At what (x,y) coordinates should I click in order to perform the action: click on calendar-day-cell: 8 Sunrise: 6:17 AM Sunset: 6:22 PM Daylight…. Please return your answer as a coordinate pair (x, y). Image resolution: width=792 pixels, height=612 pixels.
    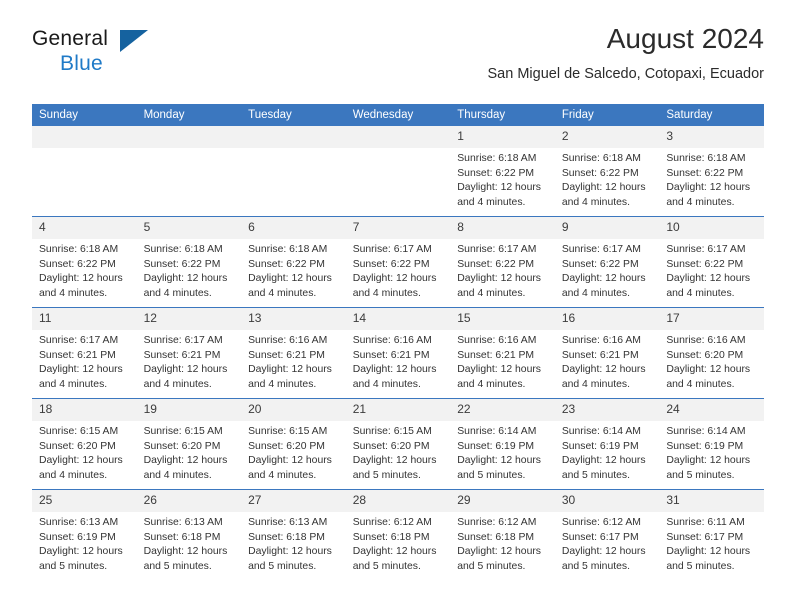
    Looking at the image, I should click on (502, 262).